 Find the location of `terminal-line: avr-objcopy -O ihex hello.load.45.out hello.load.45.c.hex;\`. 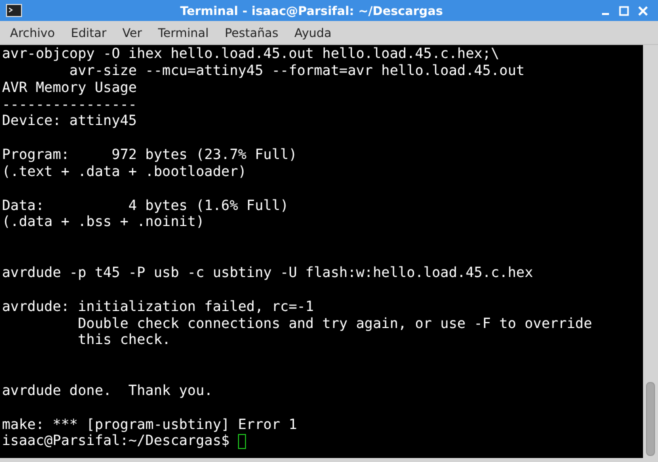

terminal-line: avr-objcopy -O ihex hello.load.45.out hello.load.45.c.hex;\ is located at coordinates (251, 54).